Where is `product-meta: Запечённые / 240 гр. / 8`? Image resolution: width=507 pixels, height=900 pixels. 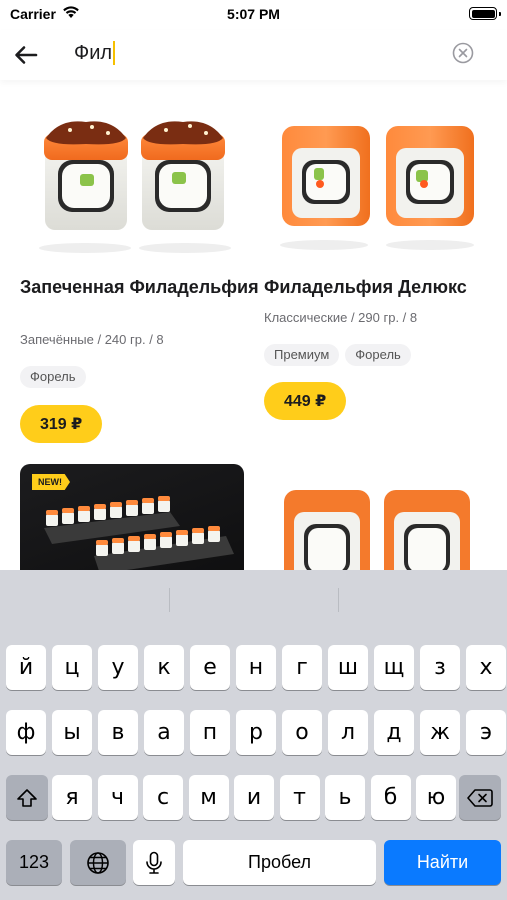
product-meta: Запечённые / 240 гр. / 8 is located at coordinates (92, 339).